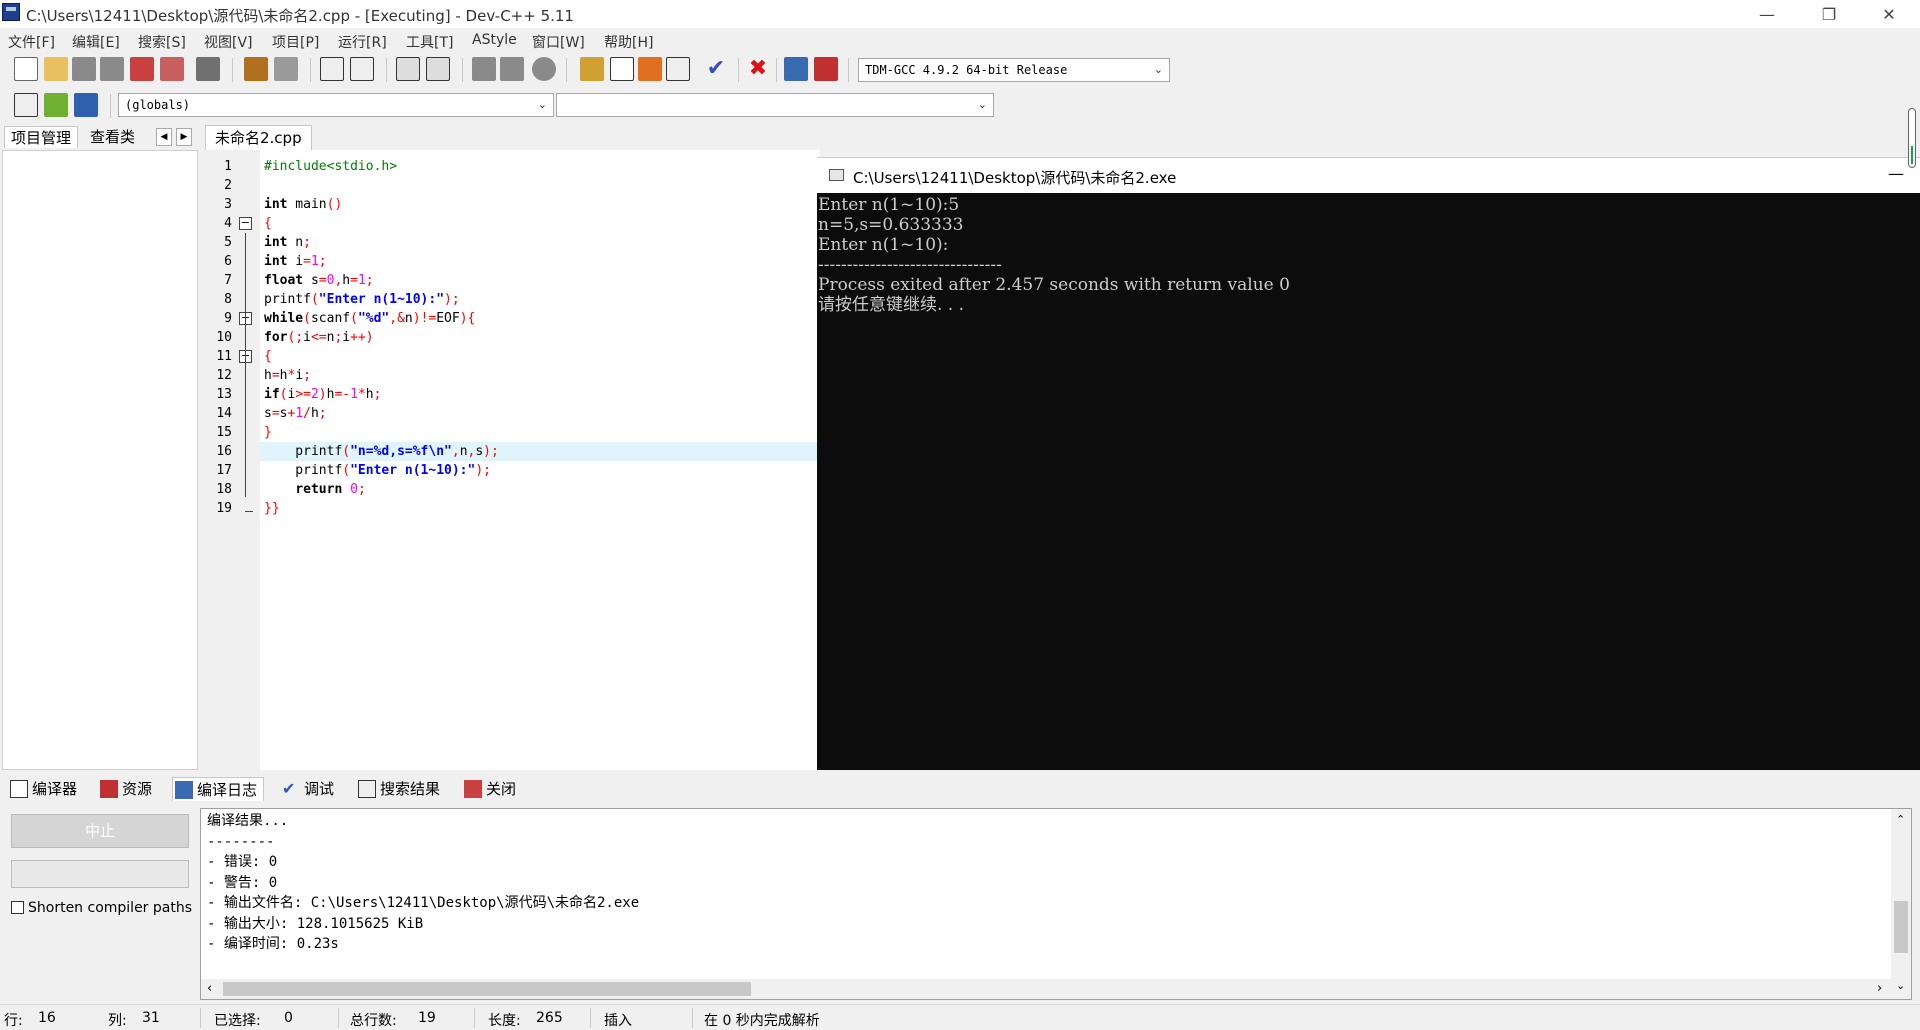  I want to click on toggle-bookmark-icon, so click(86, 105).